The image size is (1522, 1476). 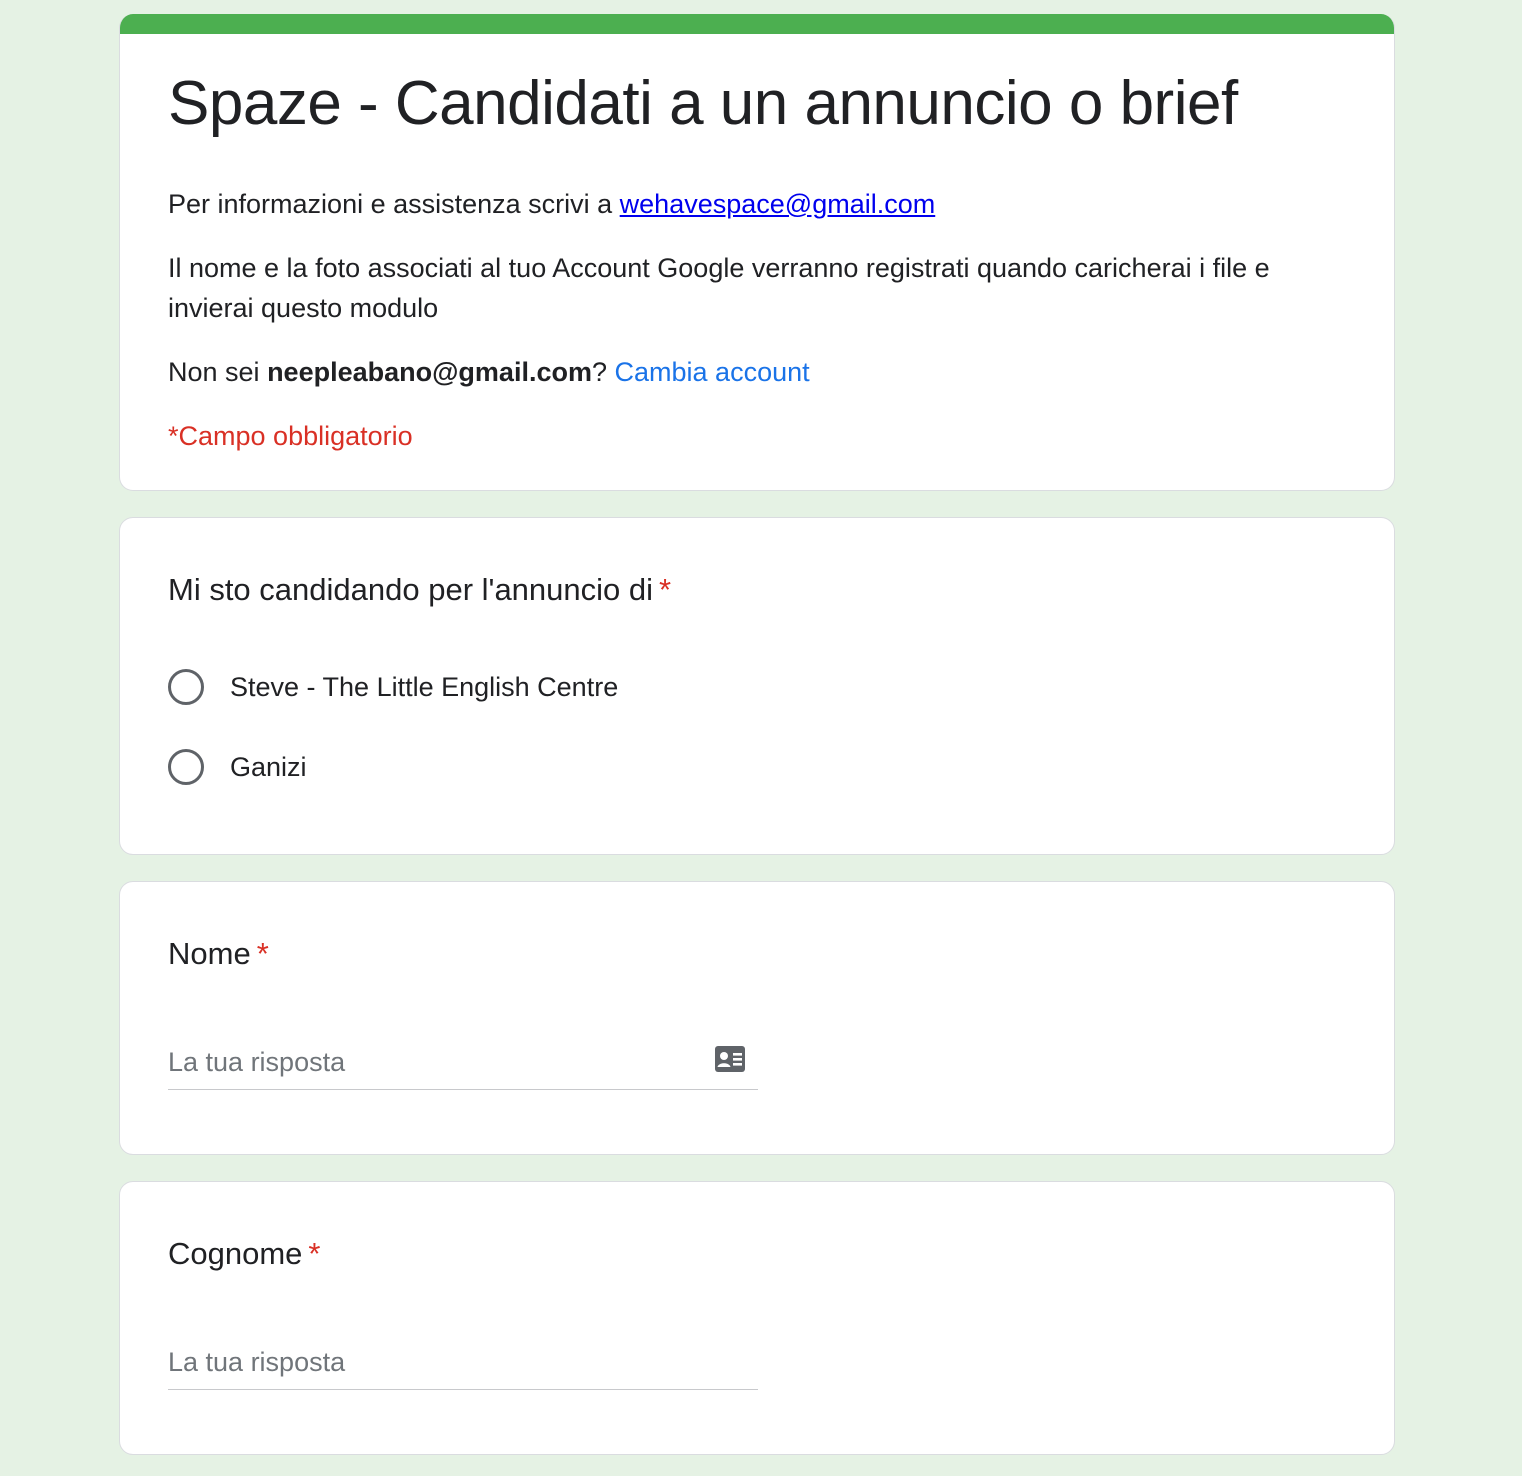 I want to click on header-accent-bar, so click(x=757, y=24).